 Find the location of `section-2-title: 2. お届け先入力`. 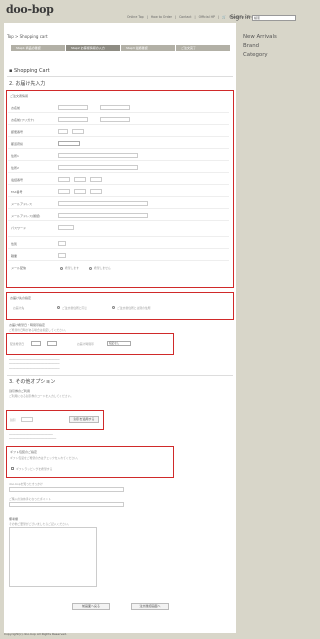

section-2-title: 2. お届け先入力 is located at coordinates (27, 84).